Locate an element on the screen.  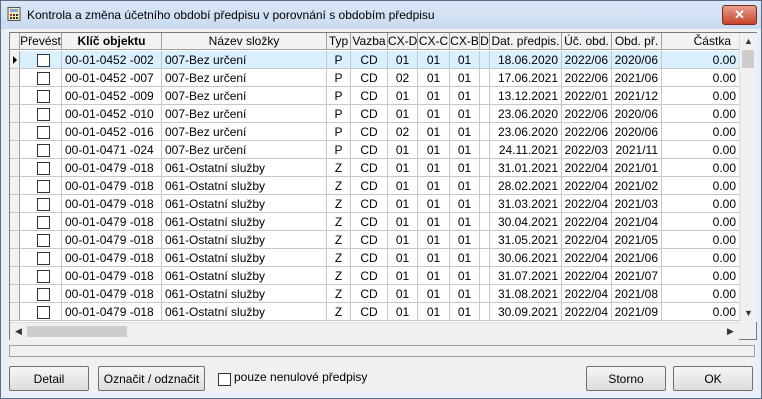
cell-klic: 00-01-0452 -007 is located at coordinates (112, 78).